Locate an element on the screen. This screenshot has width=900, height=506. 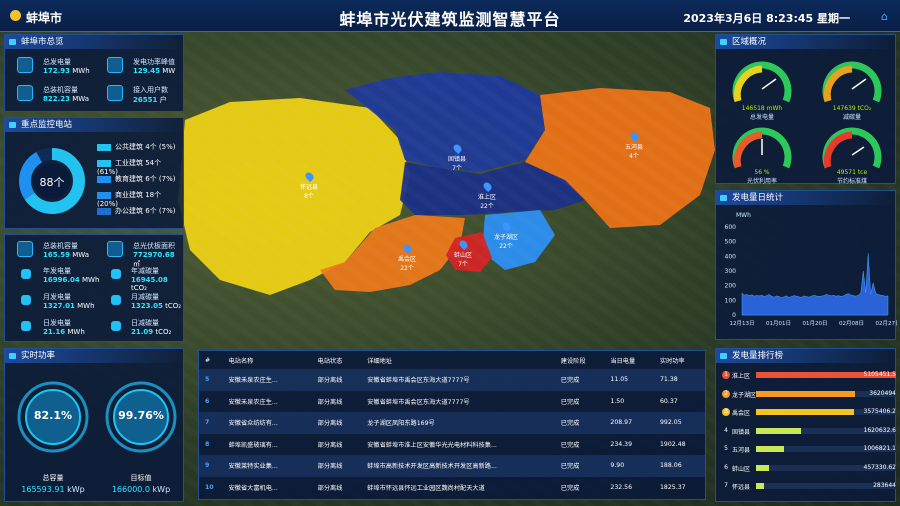
rank-region: 淮上区 is located at coordinates (741, 376).